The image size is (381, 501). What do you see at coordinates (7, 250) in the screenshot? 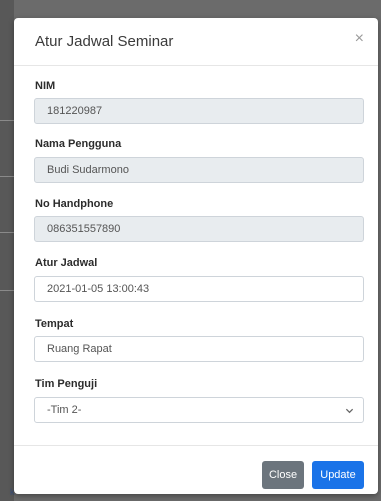
I see `page-backdrop` at bounding box center [7, 250].